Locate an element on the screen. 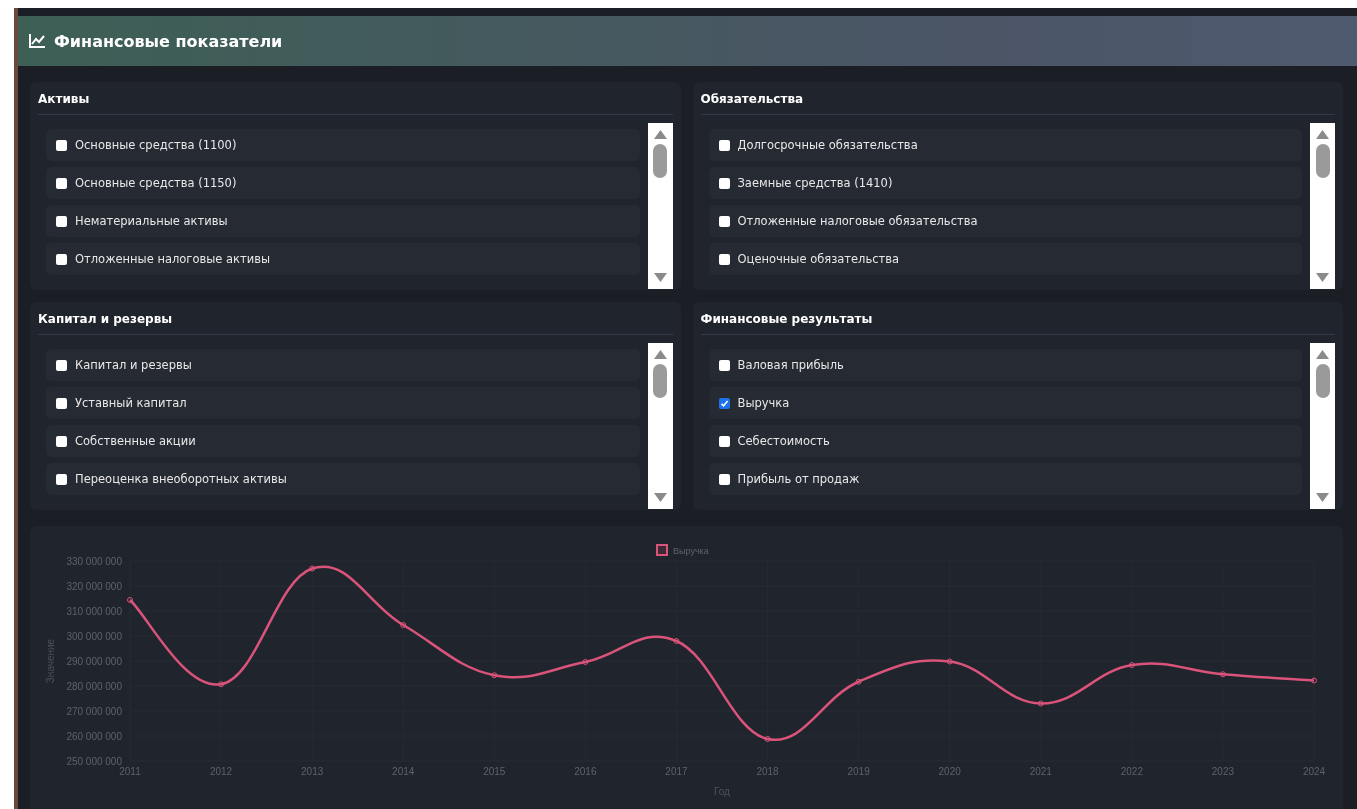  item-label: Оценочные обязательства is located at coordinates (818, 259).